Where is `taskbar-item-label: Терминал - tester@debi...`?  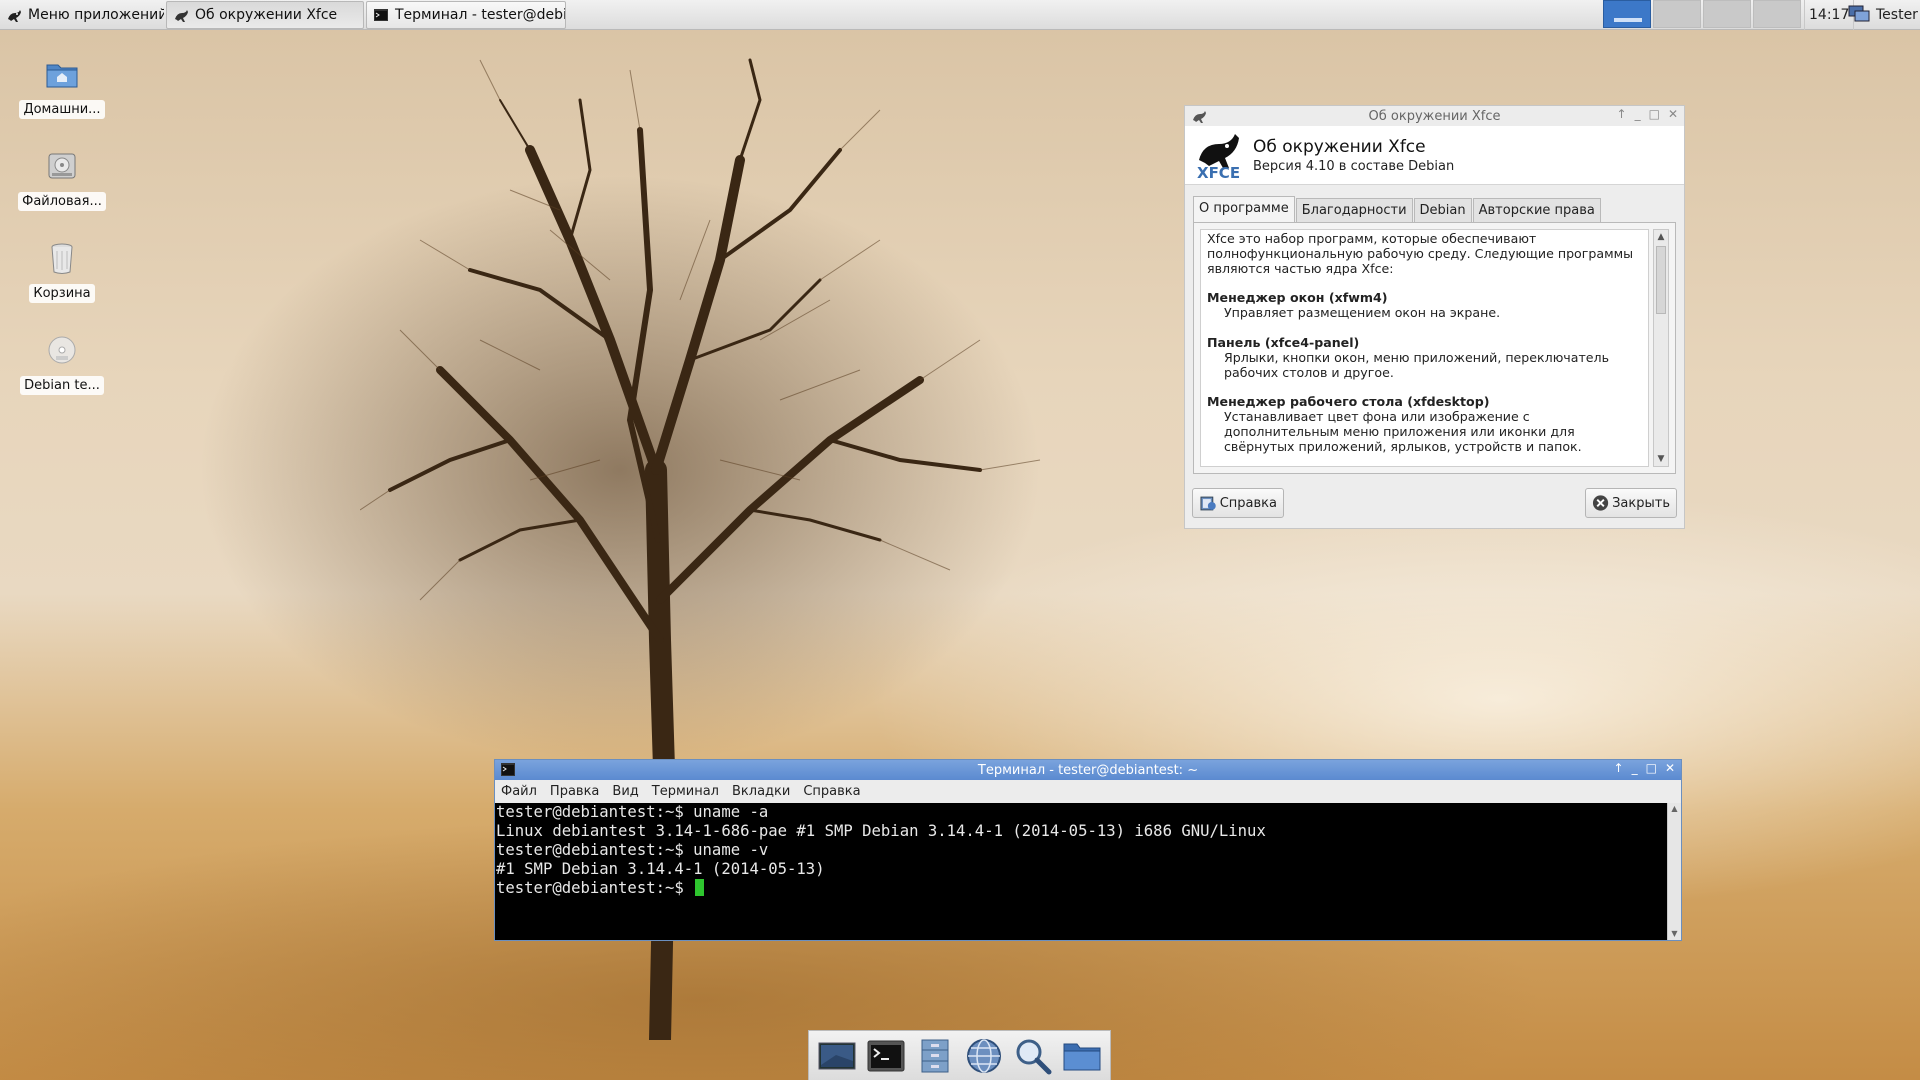 taskbar-item-label: Терминал - tester@debi... is located at coordinates (480, 14).